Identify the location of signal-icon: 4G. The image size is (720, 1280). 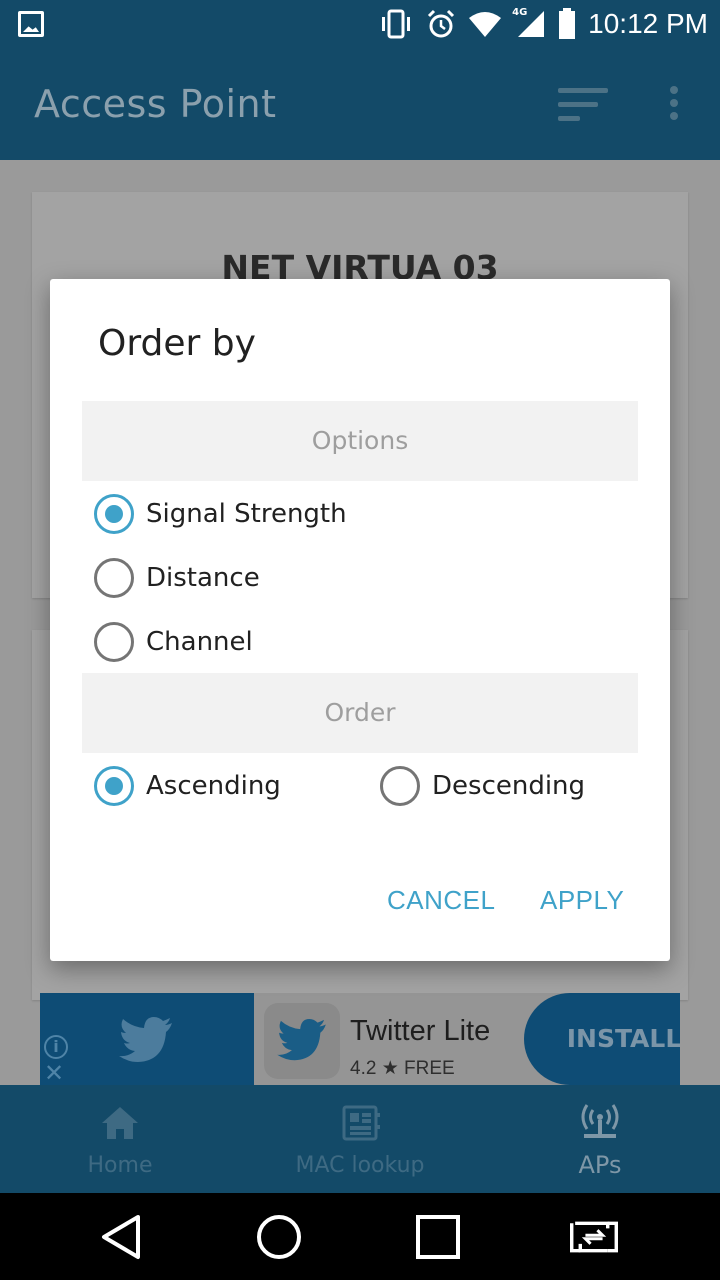
(529, 23).